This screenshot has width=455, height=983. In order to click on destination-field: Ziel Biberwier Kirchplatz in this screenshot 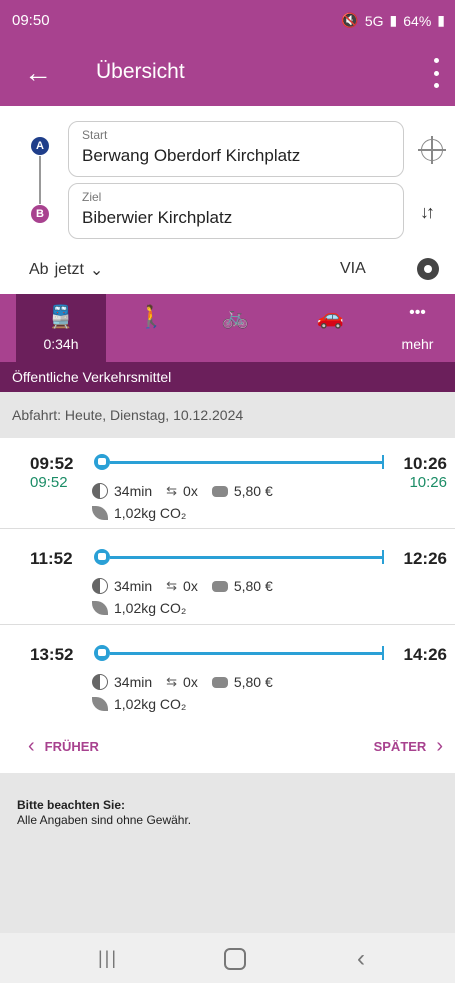, I will do `click(236, 211)`.